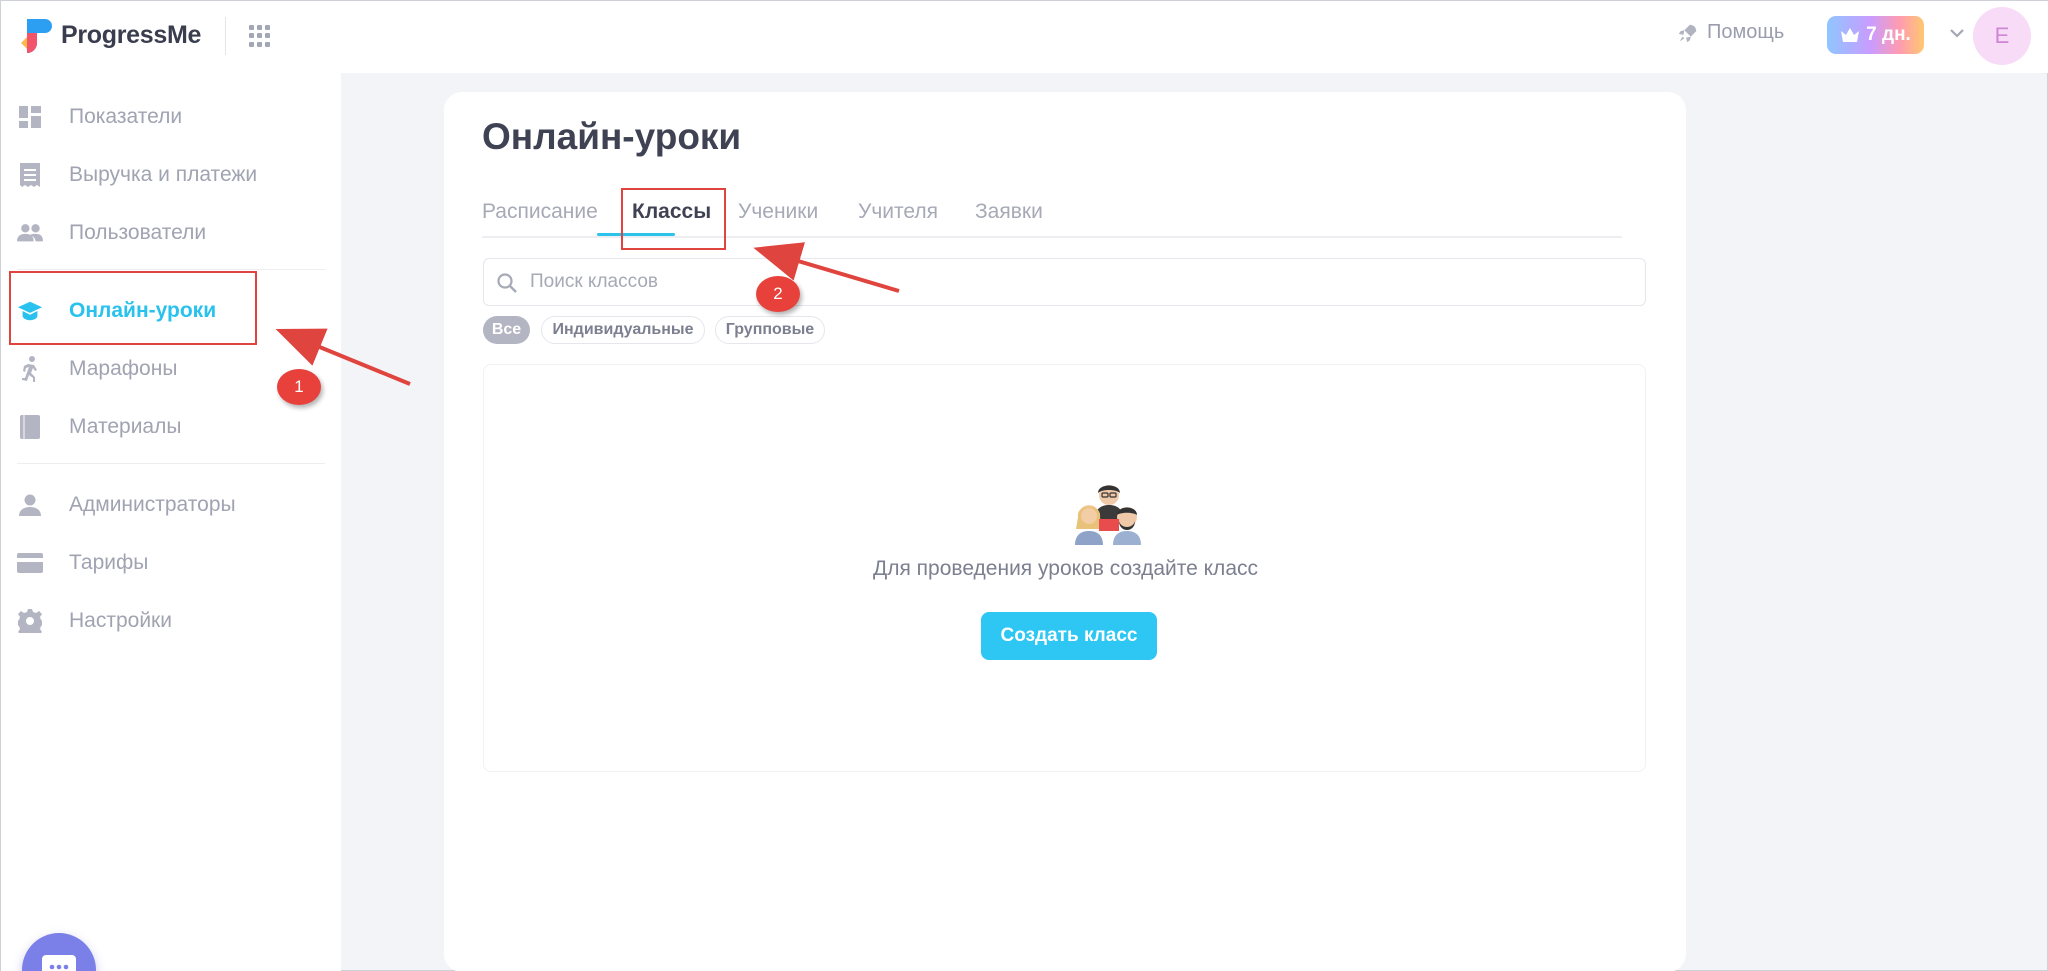  Describe the element at coordinates (30, 427) in the screenshot. I see `book-icon` at that location.